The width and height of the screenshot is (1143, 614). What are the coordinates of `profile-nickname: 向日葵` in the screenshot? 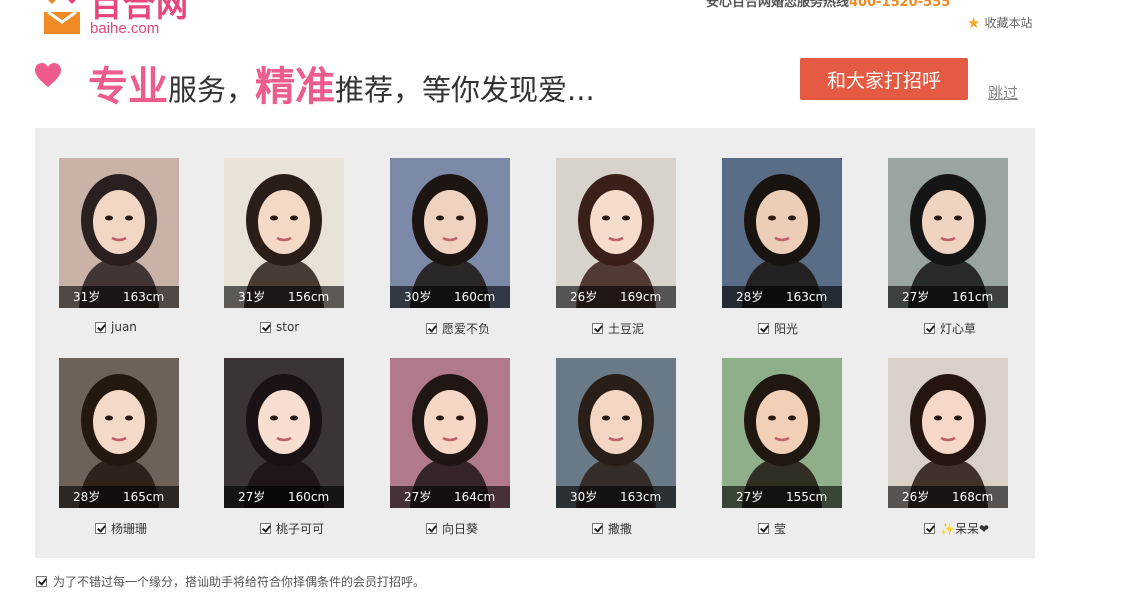 It's located at (460, 529).